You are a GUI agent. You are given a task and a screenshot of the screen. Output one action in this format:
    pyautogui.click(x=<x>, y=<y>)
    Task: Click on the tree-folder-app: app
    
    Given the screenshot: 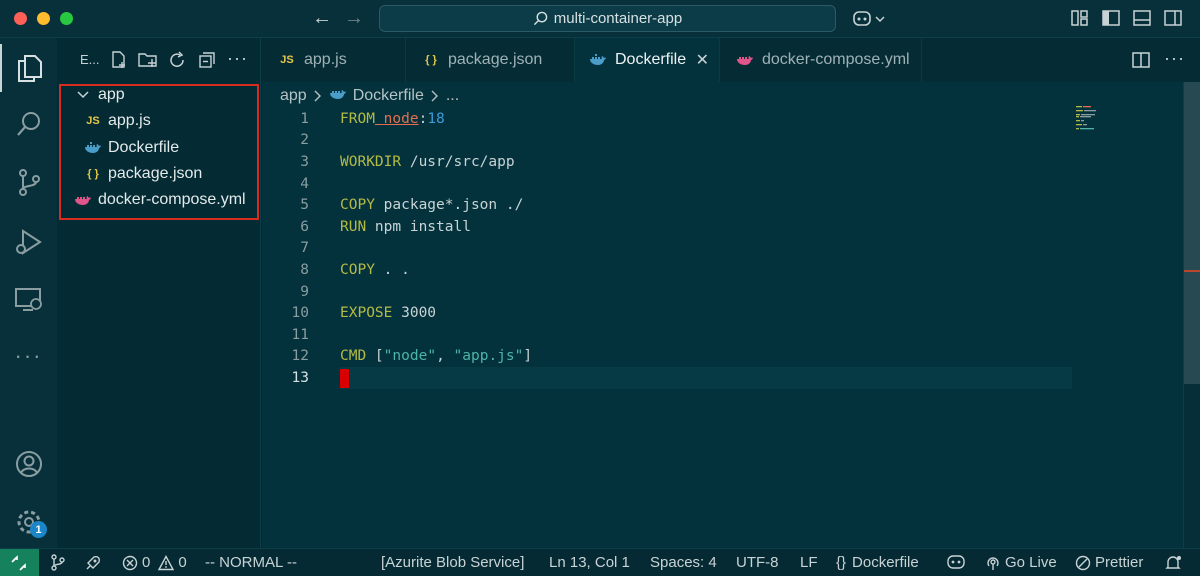 What is the action you would take?
    pyautogui.click(x=100, y=95)
    